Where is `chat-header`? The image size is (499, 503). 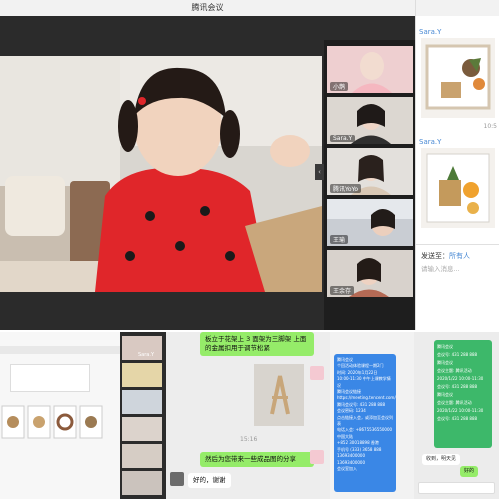 chat-header is located at coordinates (457, 8).